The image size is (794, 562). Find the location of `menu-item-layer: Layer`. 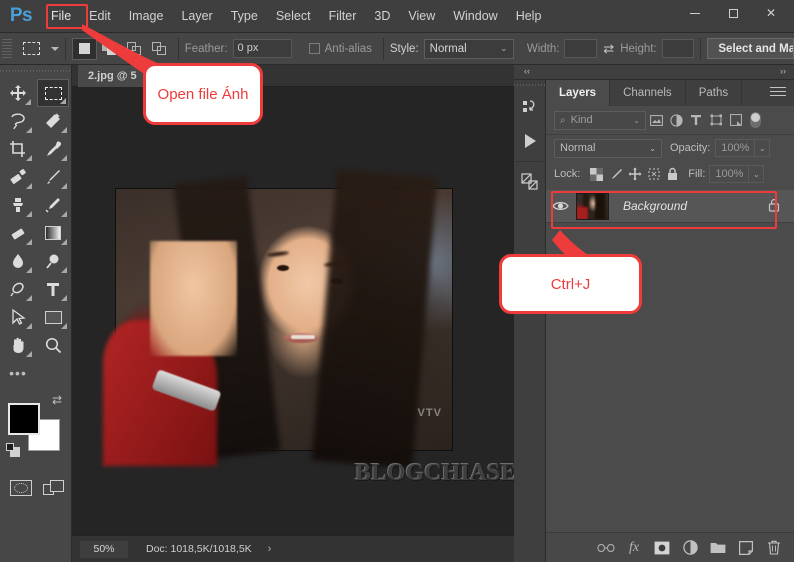

menu-item-layer: Layer is located at coordinates (196, 16).